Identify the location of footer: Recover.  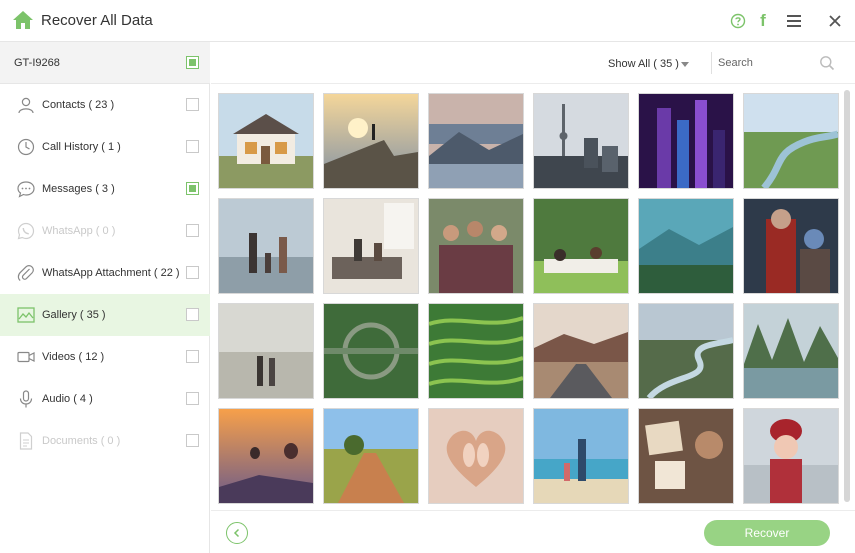
(533, 531).